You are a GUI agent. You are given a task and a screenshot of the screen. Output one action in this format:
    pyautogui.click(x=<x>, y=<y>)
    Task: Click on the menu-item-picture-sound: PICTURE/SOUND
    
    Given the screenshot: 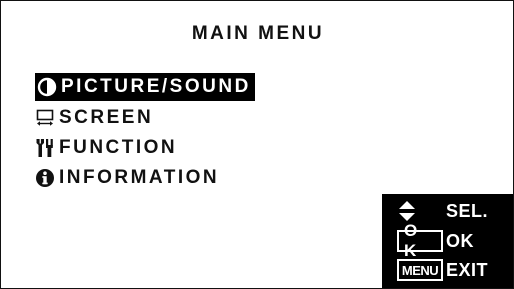 What is the action you would take?
    pyautogui.click(x=145, y=87)
    